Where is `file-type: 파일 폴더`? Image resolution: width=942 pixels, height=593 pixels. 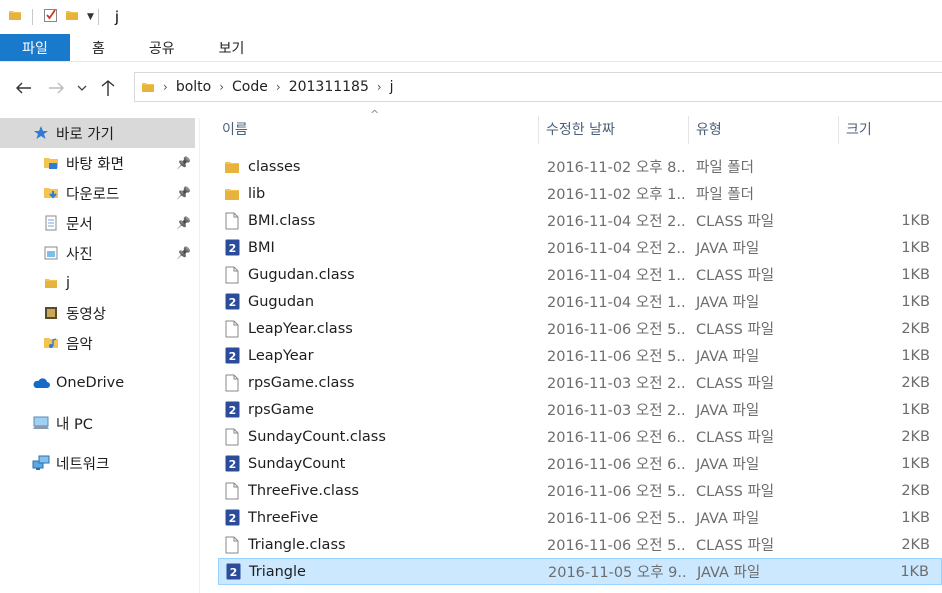 file-type: 파일 폴더 is located at coordinates (725, 195).